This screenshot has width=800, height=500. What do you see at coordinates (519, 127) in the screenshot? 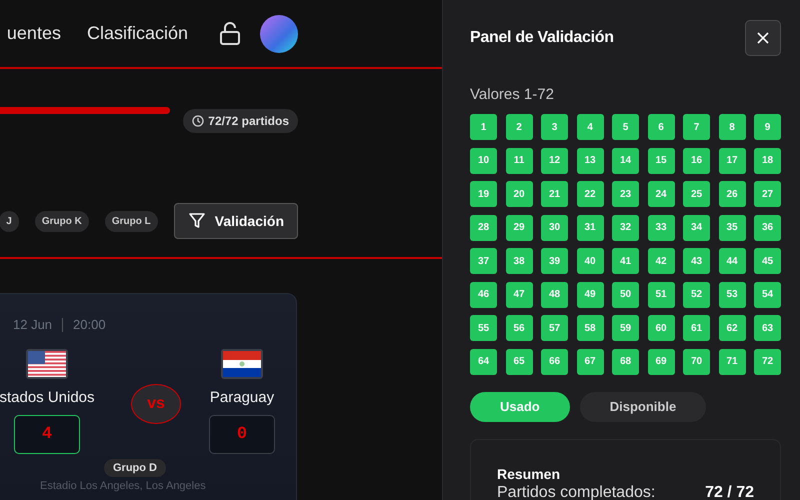
I see `value-cell: 2` at bounding box center [519, 127].